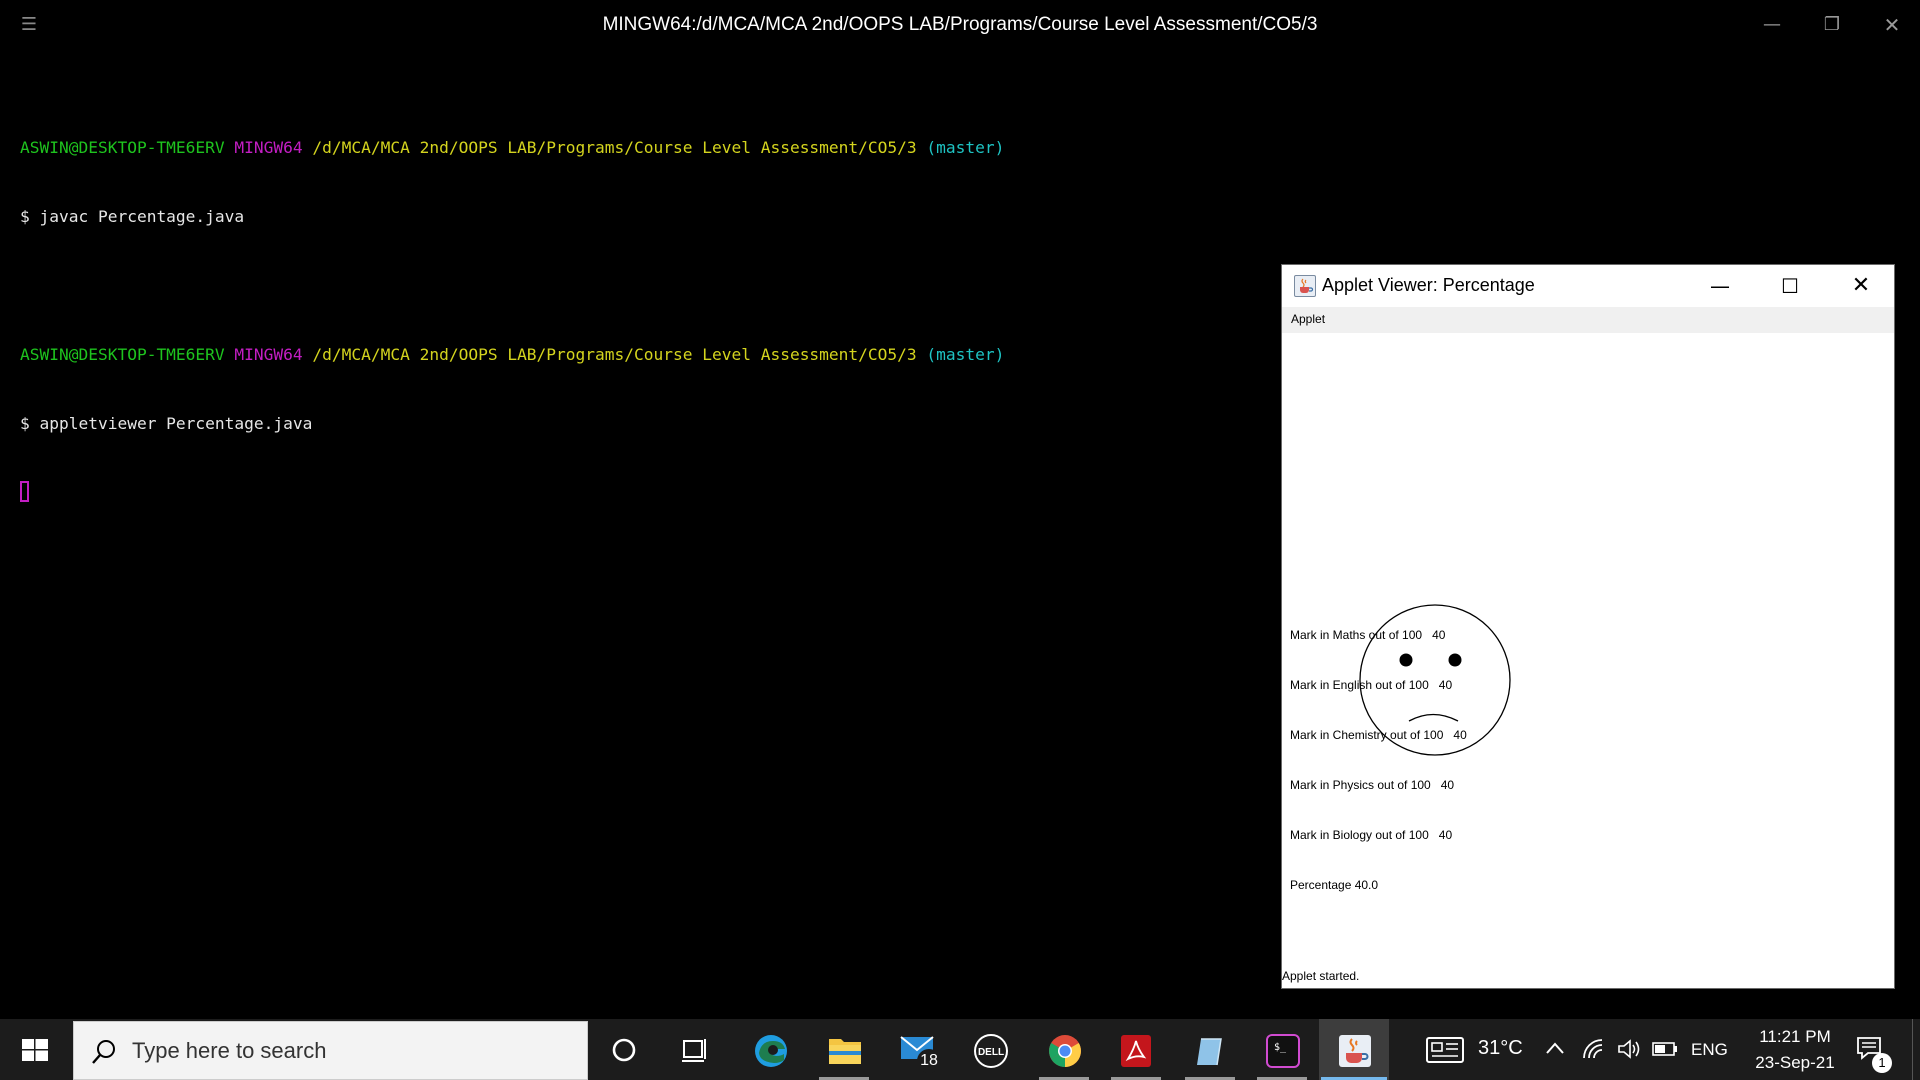  What do you see at coordinates (1795, 1037) in the screenshot?
I see `clock-time: 11:21 PM` at bounding box center [1795, 1037].